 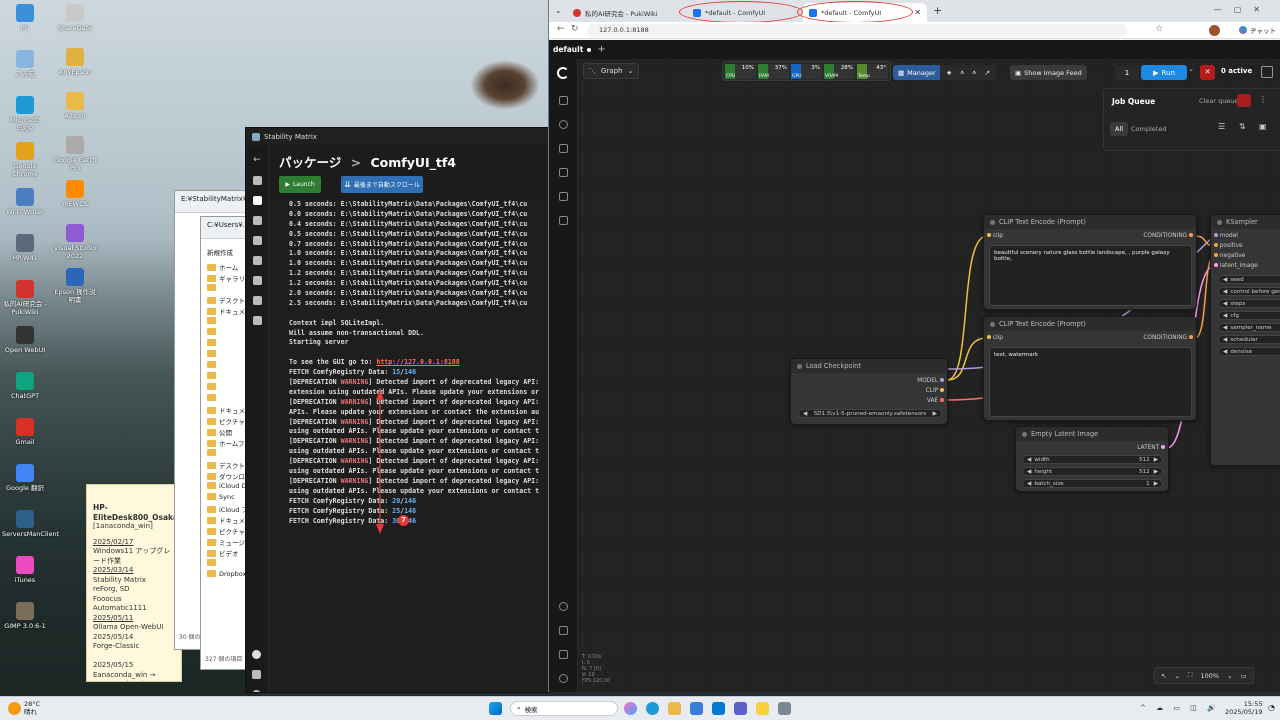 I want to click on queue-icon, so click(x=563, y=124).